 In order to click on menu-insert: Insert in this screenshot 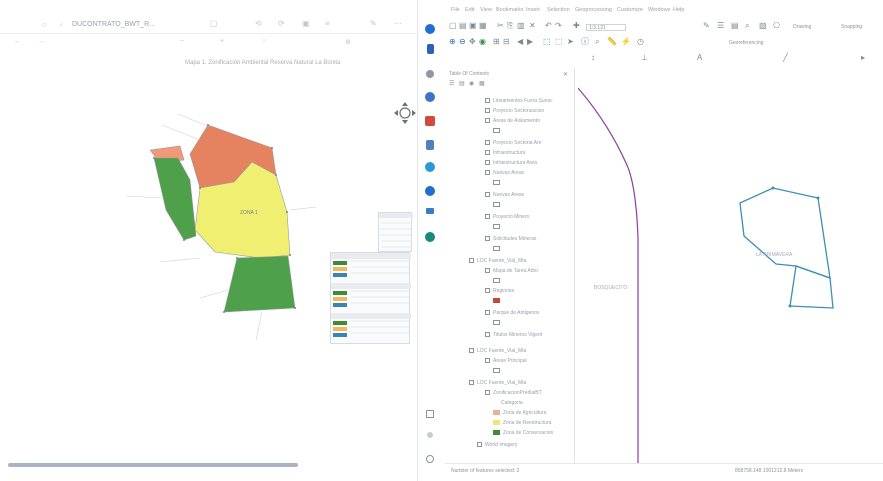, I will do `click(533, 10)`.